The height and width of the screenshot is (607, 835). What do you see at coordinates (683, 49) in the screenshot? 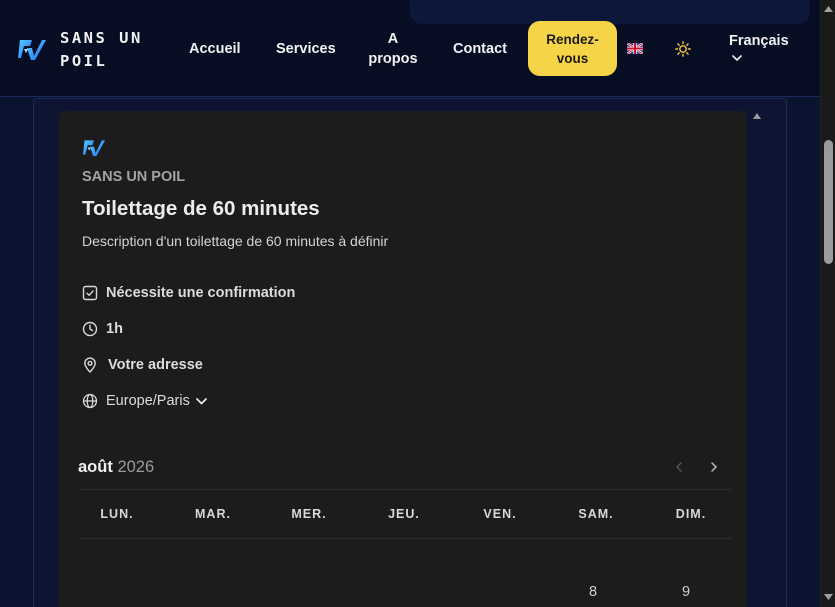
I see `sun-icon` at bounding box center [683, 49].